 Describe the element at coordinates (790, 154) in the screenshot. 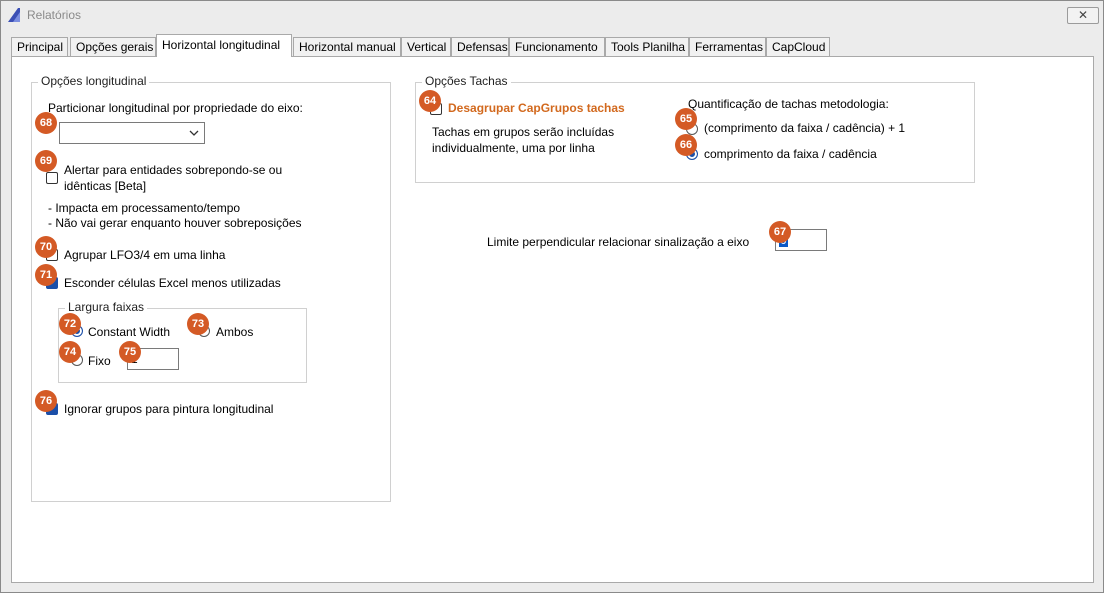

I see `quant-option2-label: comprimento da faixa / cadência` at that location.